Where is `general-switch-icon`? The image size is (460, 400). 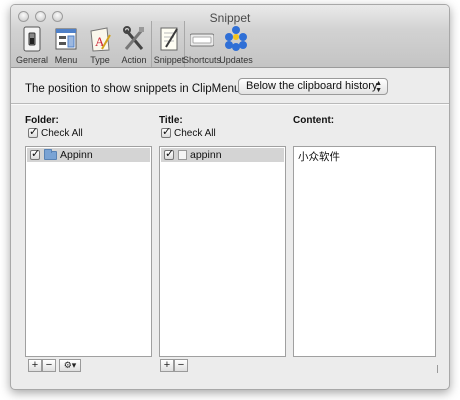
general-switch-icon is located at coordinates (32, 39).